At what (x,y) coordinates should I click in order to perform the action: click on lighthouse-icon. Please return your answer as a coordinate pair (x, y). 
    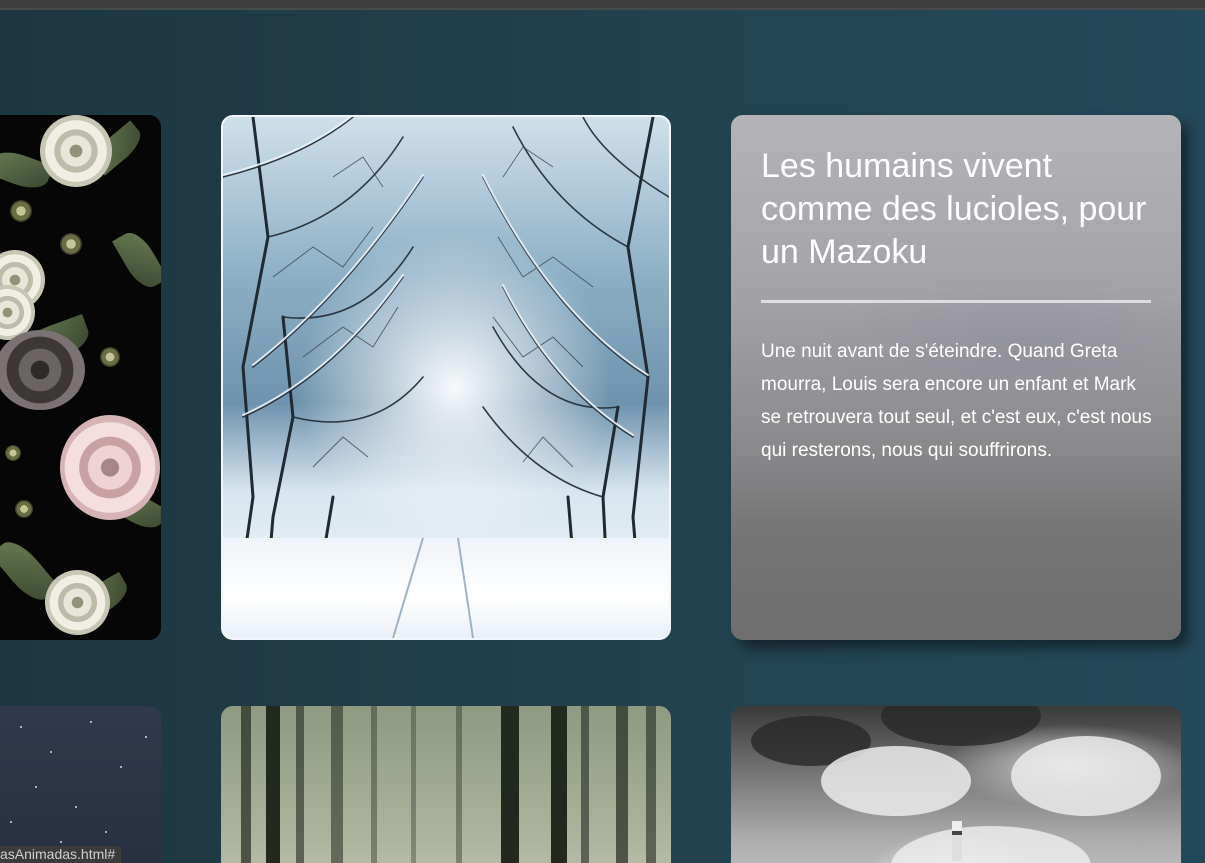
    Looking at the image, I should click on (957, 841).